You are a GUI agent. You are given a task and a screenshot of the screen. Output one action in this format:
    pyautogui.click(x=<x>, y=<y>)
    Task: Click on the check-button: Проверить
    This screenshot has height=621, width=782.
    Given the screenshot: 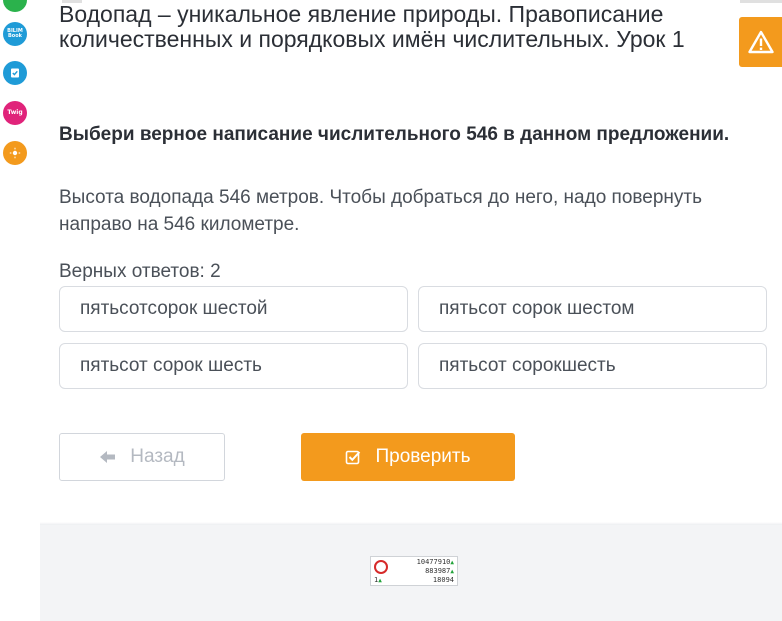 What is the action you would take?
    pyautogui.click(x=408, y=457)
    